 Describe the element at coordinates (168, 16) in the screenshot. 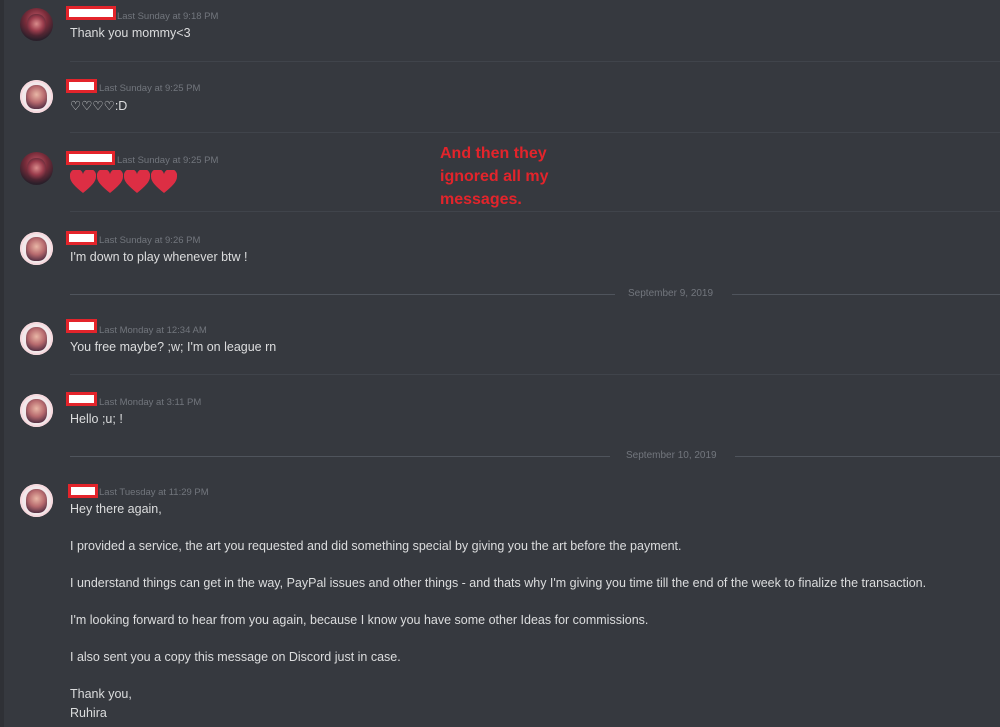

I see `message-timestamp: Last Sunday at 9:18 PM` at that location.